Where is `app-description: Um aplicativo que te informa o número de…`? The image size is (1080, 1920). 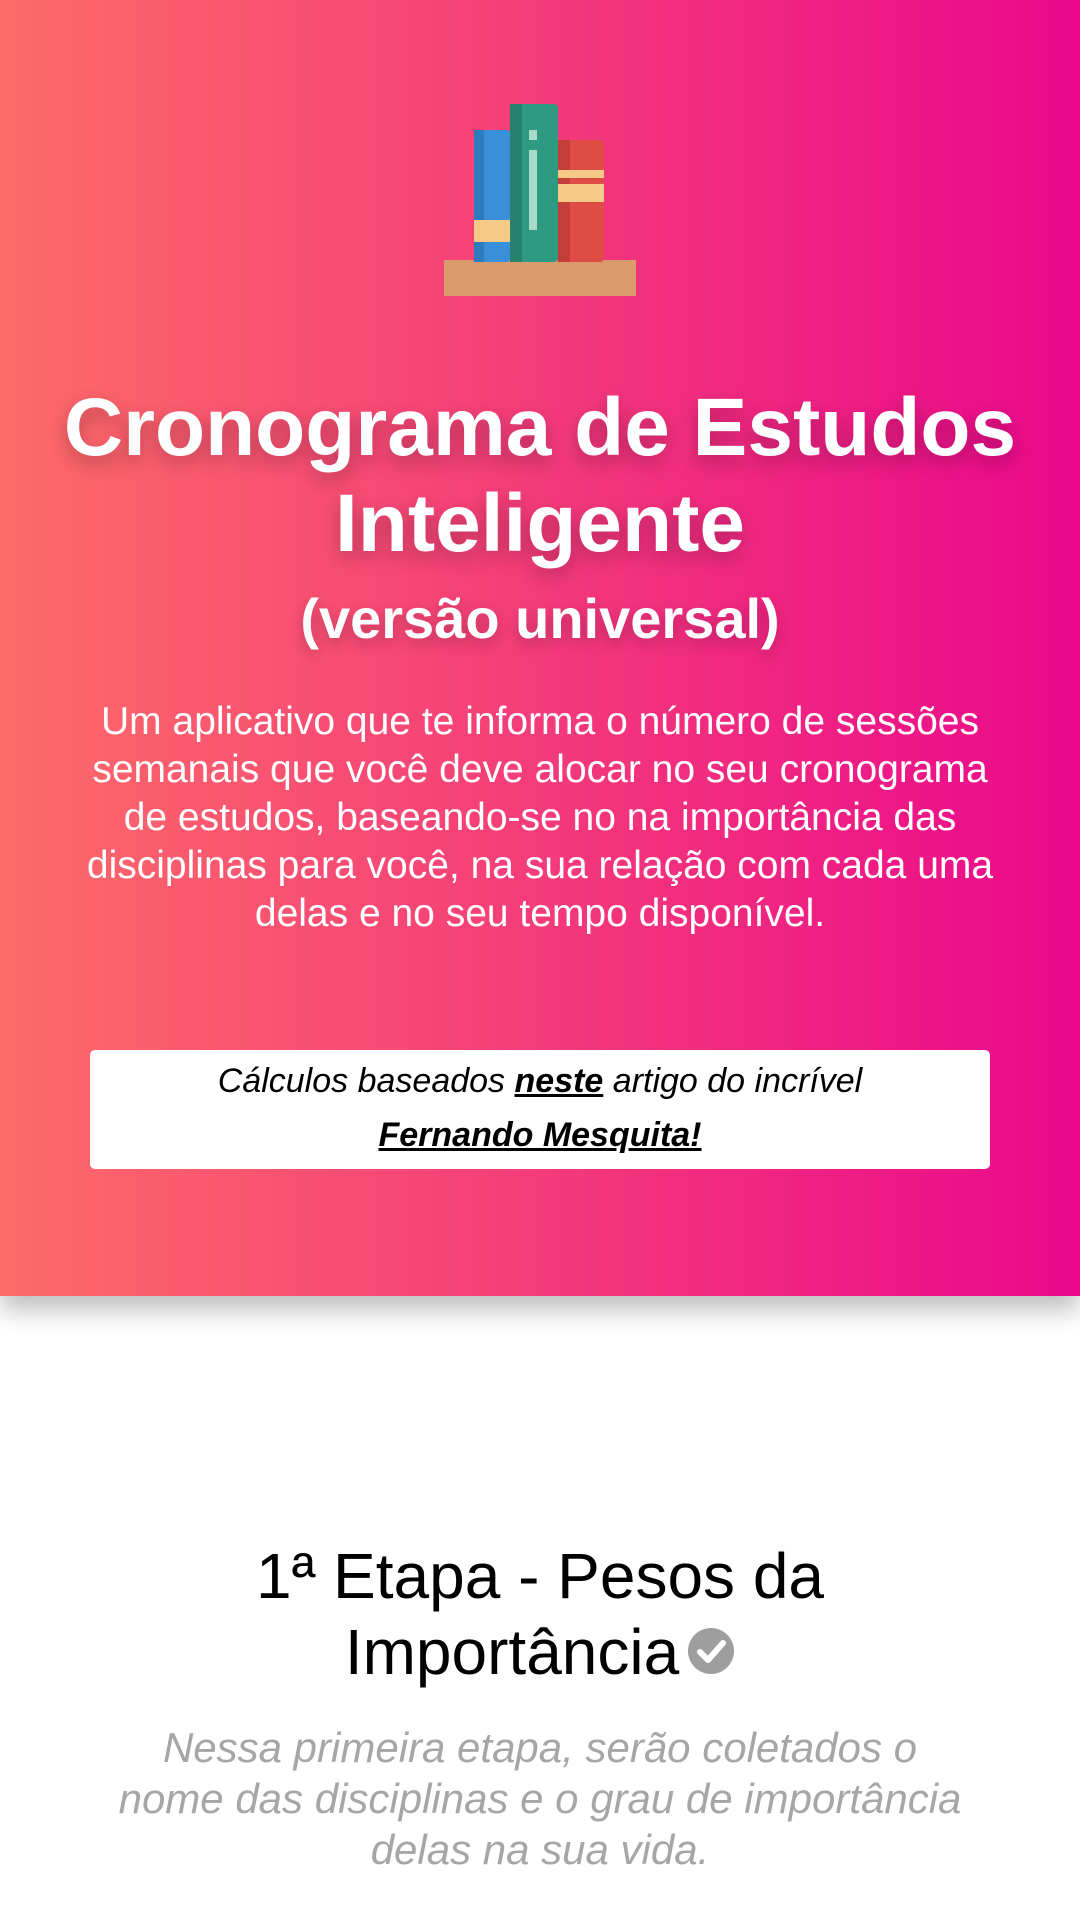 app-description: Um aplicativo que te informa o número de… is located at coordinates (540, 817).